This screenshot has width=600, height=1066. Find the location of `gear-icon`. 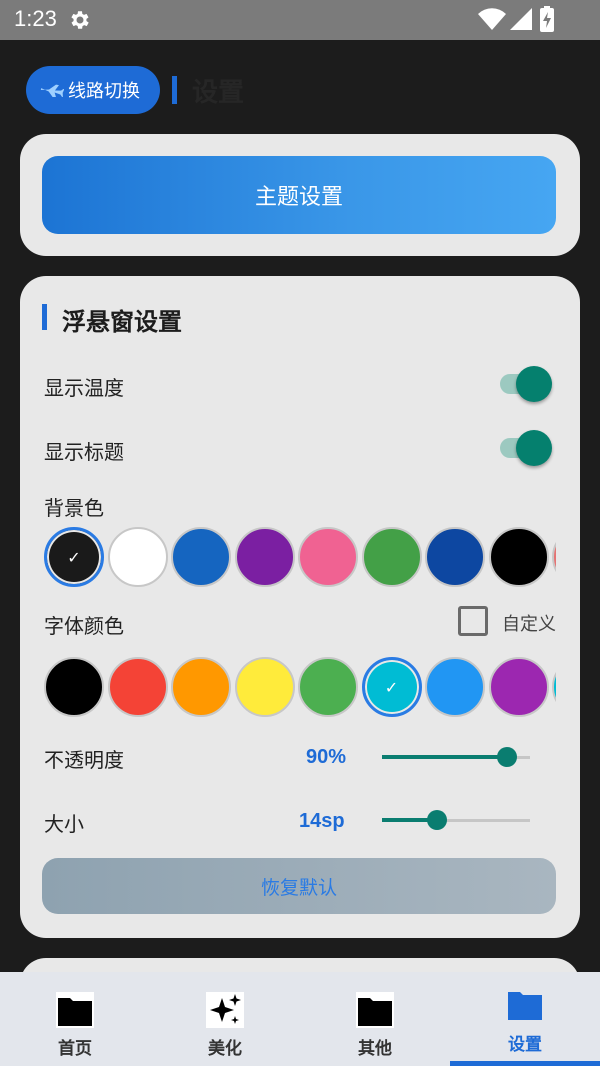

gear-icon is located at coordinates (80, 20).